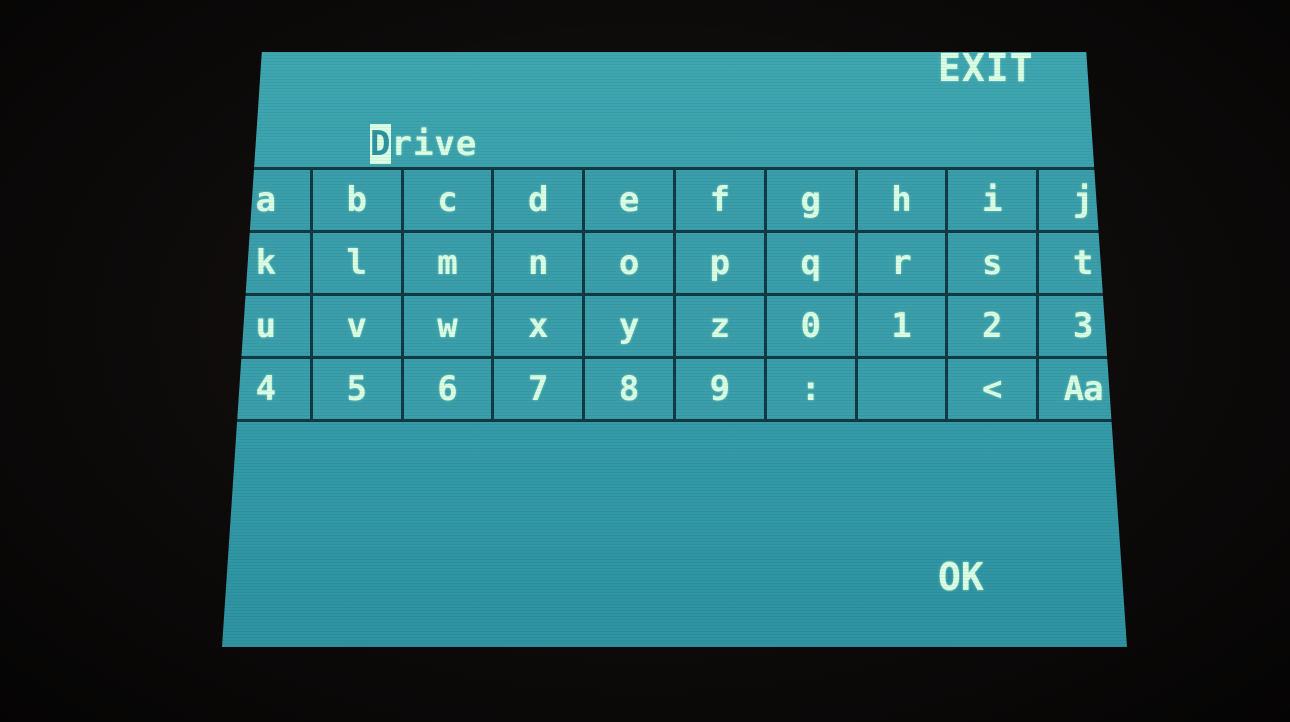  Describe the element at coordinates (629, 263) in the screenshot. I see `key-o: o` at that location.